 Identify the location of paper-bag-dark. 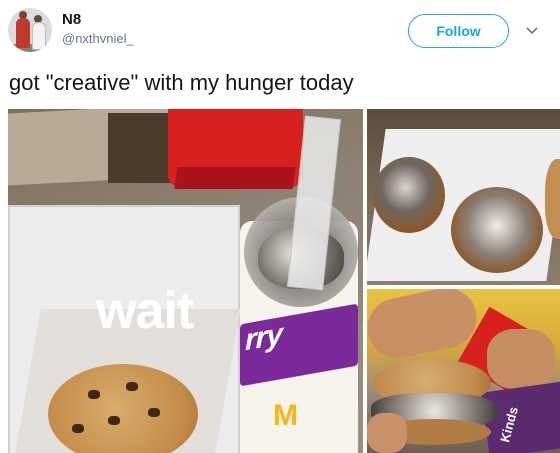
(140, 148).